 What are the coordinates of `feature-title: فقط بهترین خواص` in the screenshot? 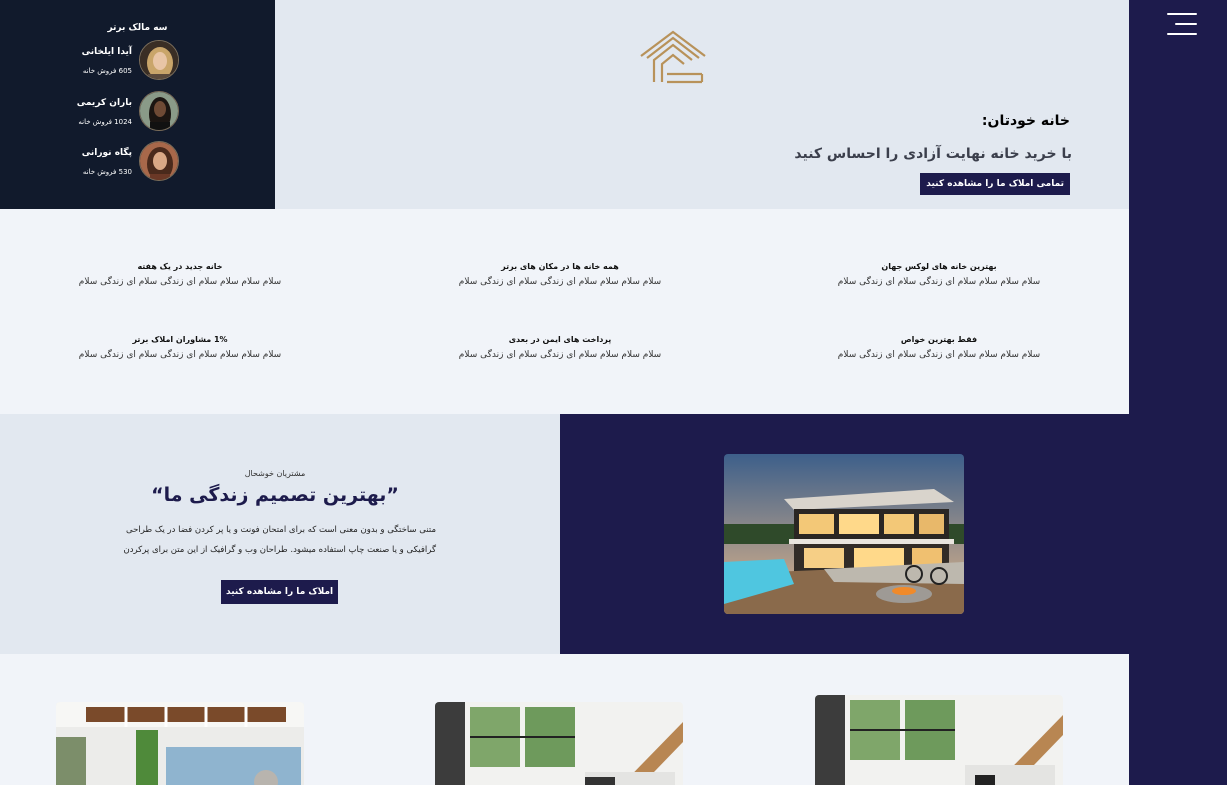 It's located at (939, 339).